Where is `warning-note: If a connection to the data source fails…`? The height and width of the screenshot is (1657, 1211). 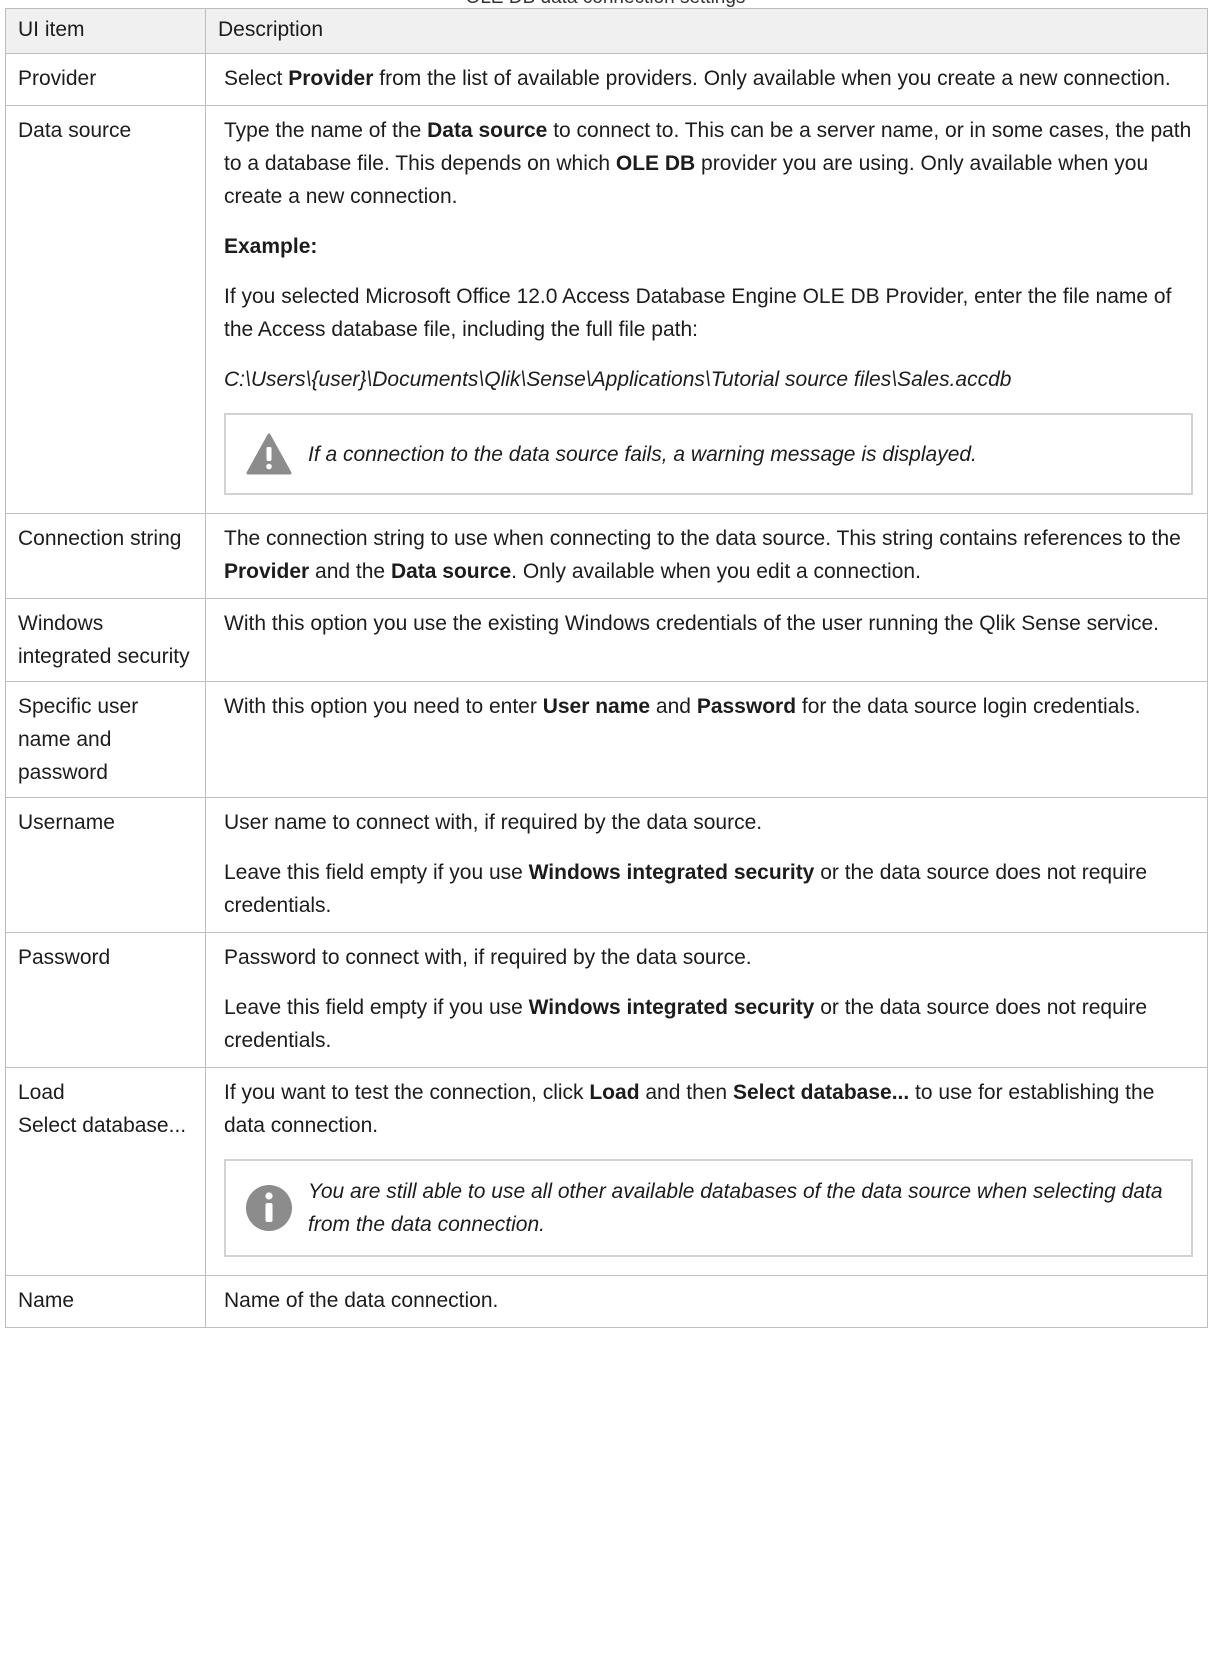
warning-note: If a connection to the data source fails… is located at coordinates (708, 454).